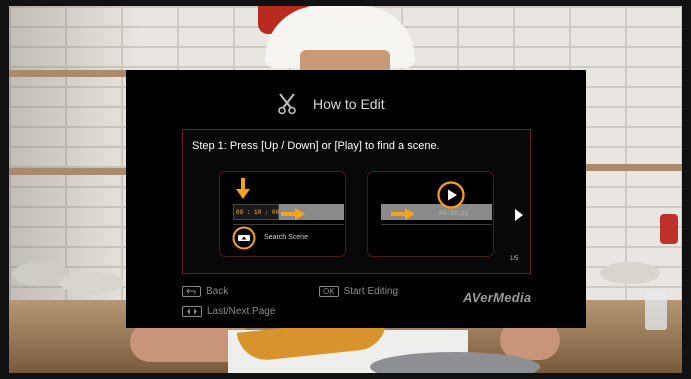 Image resolution: width=691 pixels, height=379 pixels. What do you see at coordinates (258, 212) in the screenshot?
I see `timecode: 00 : 10 : 00` at bounding box center [258, 212].